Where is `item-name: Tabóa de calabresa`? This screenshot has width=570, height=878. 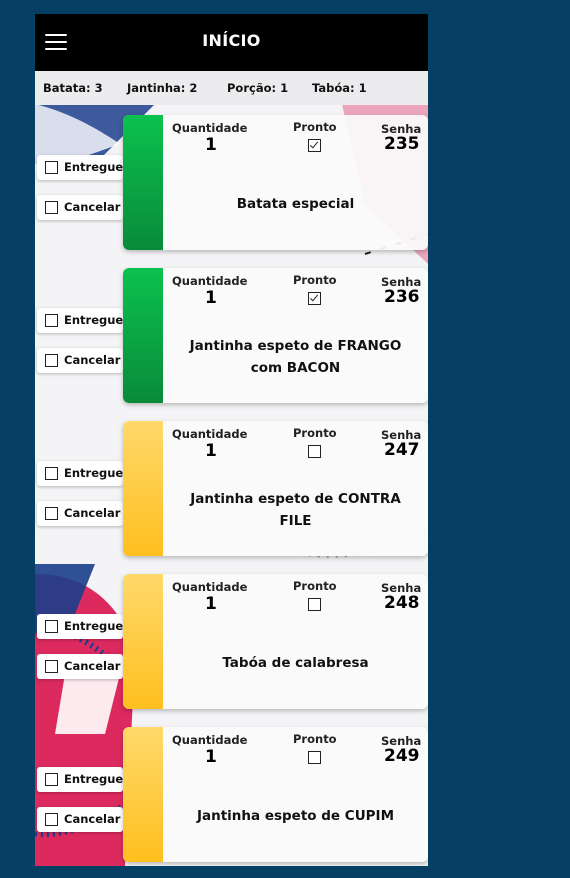 item-name: Tabóa de calabresa is located at coordinates (295, 663).